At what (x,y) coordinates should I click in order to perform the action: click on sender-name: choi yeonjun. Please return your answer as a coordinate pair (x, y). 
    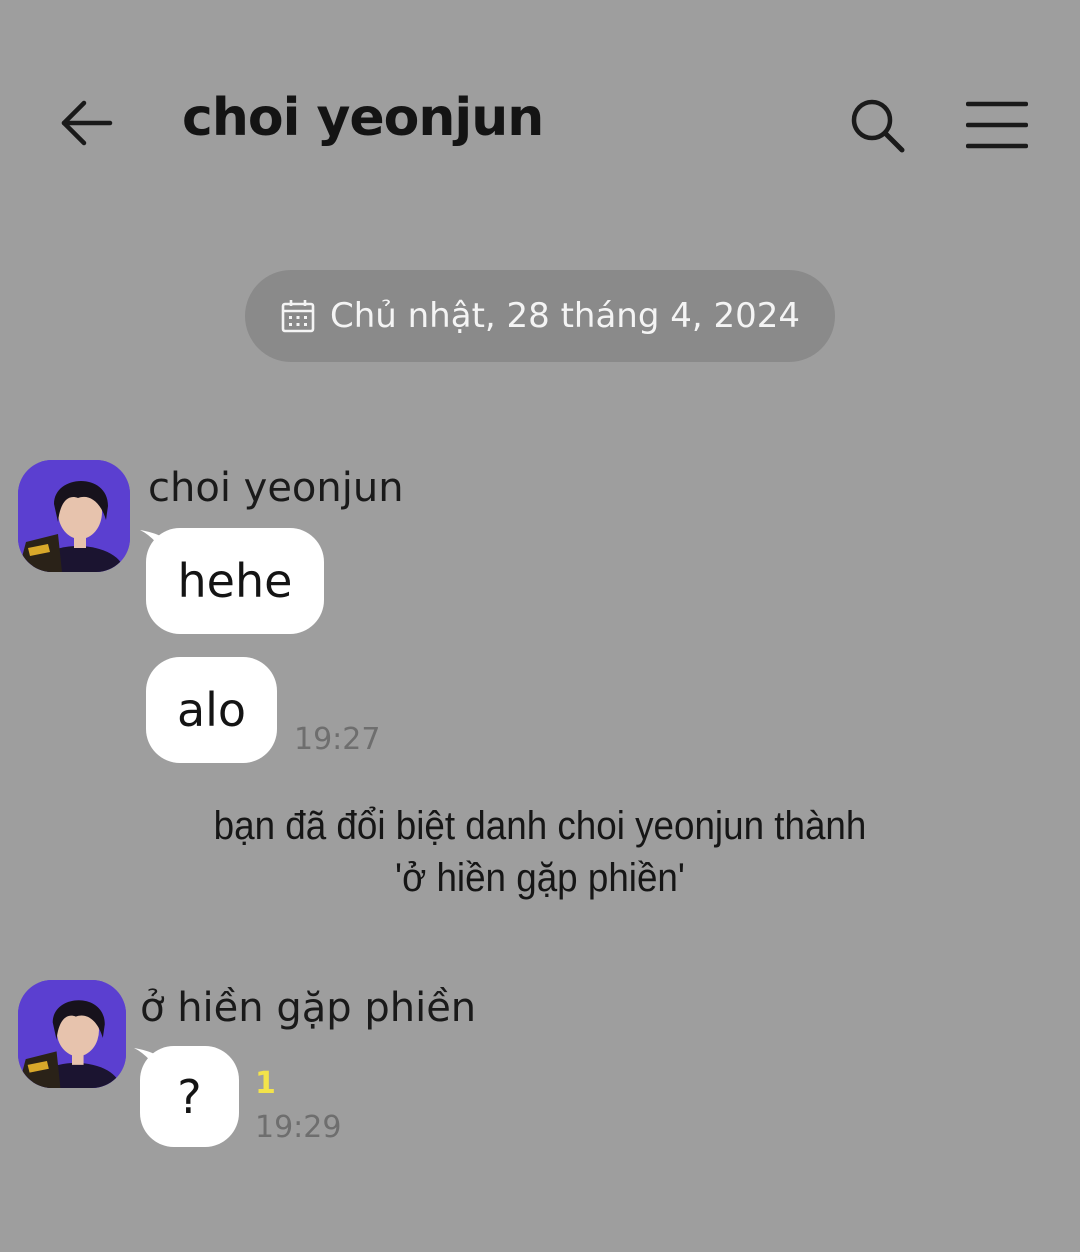
    Looking at the image, I should click on (276, 488).